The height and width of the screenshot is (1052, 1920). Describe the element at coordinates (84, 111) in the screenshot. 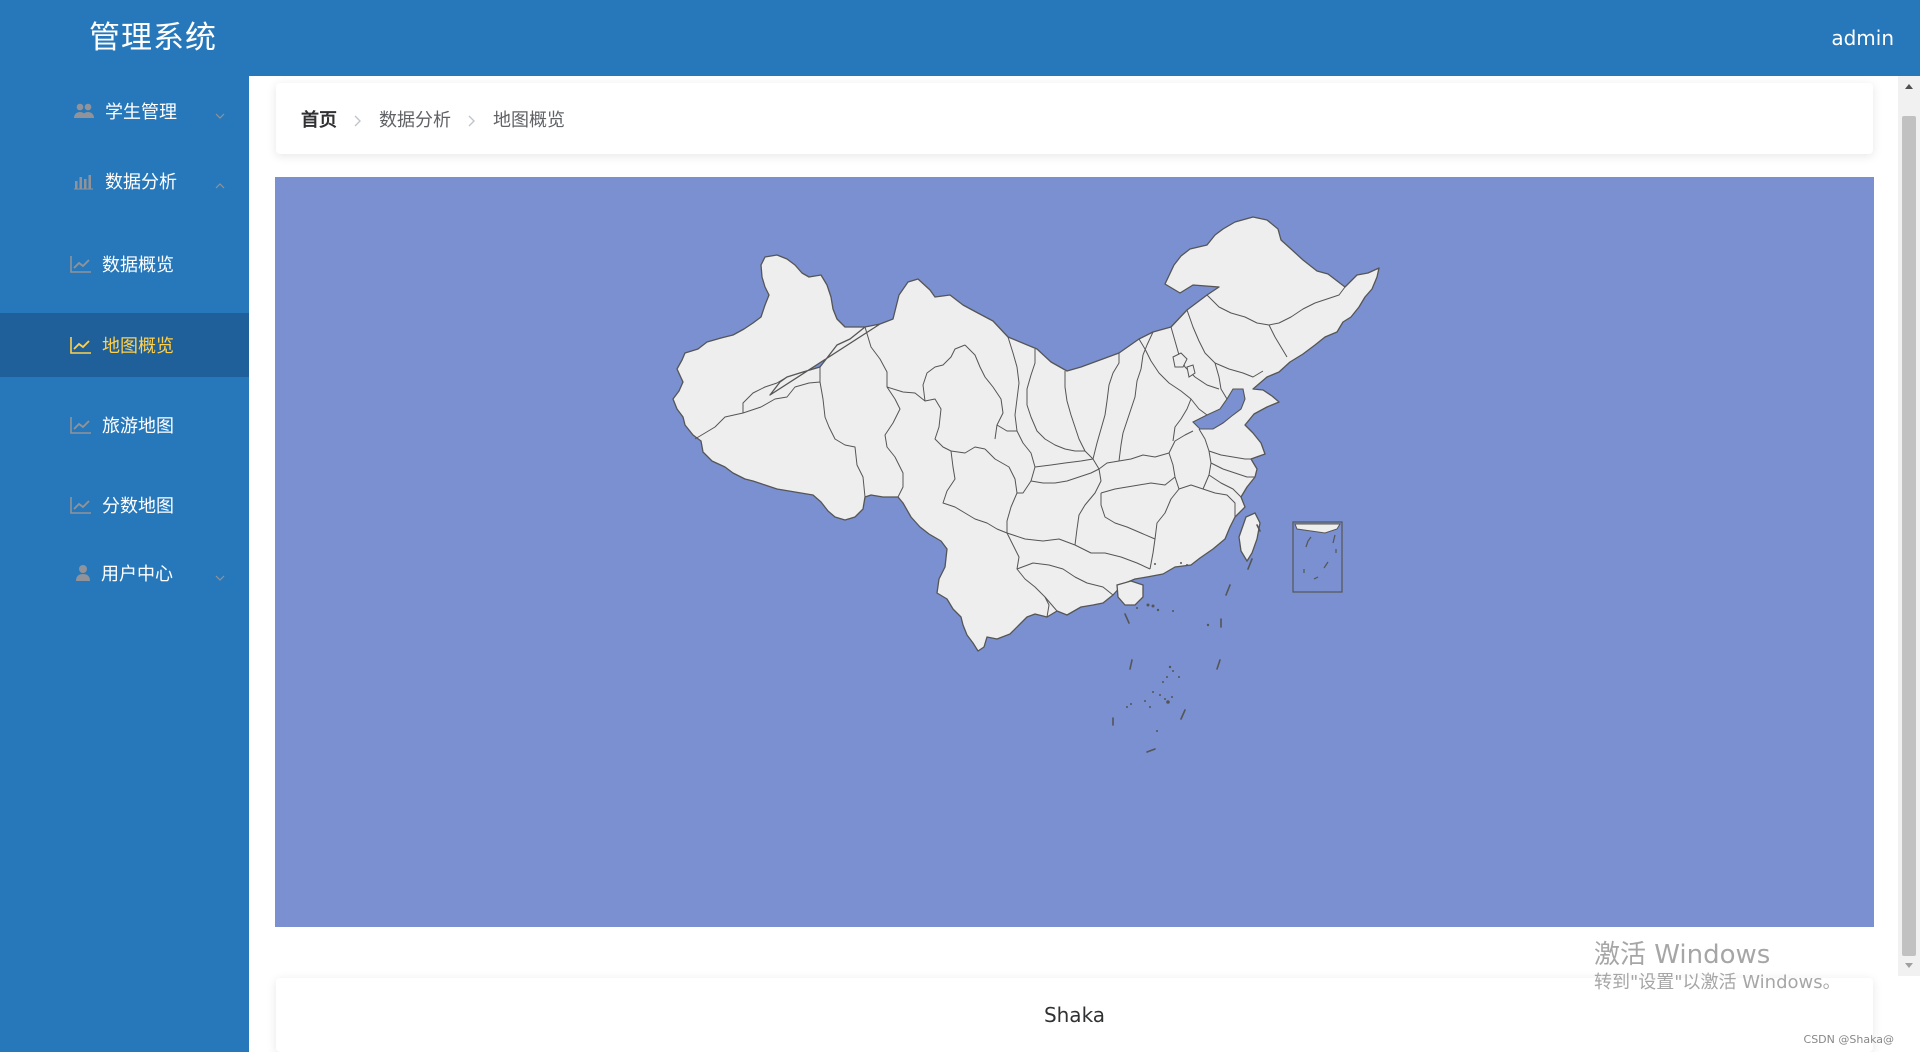

I see `users-icon` at that location.